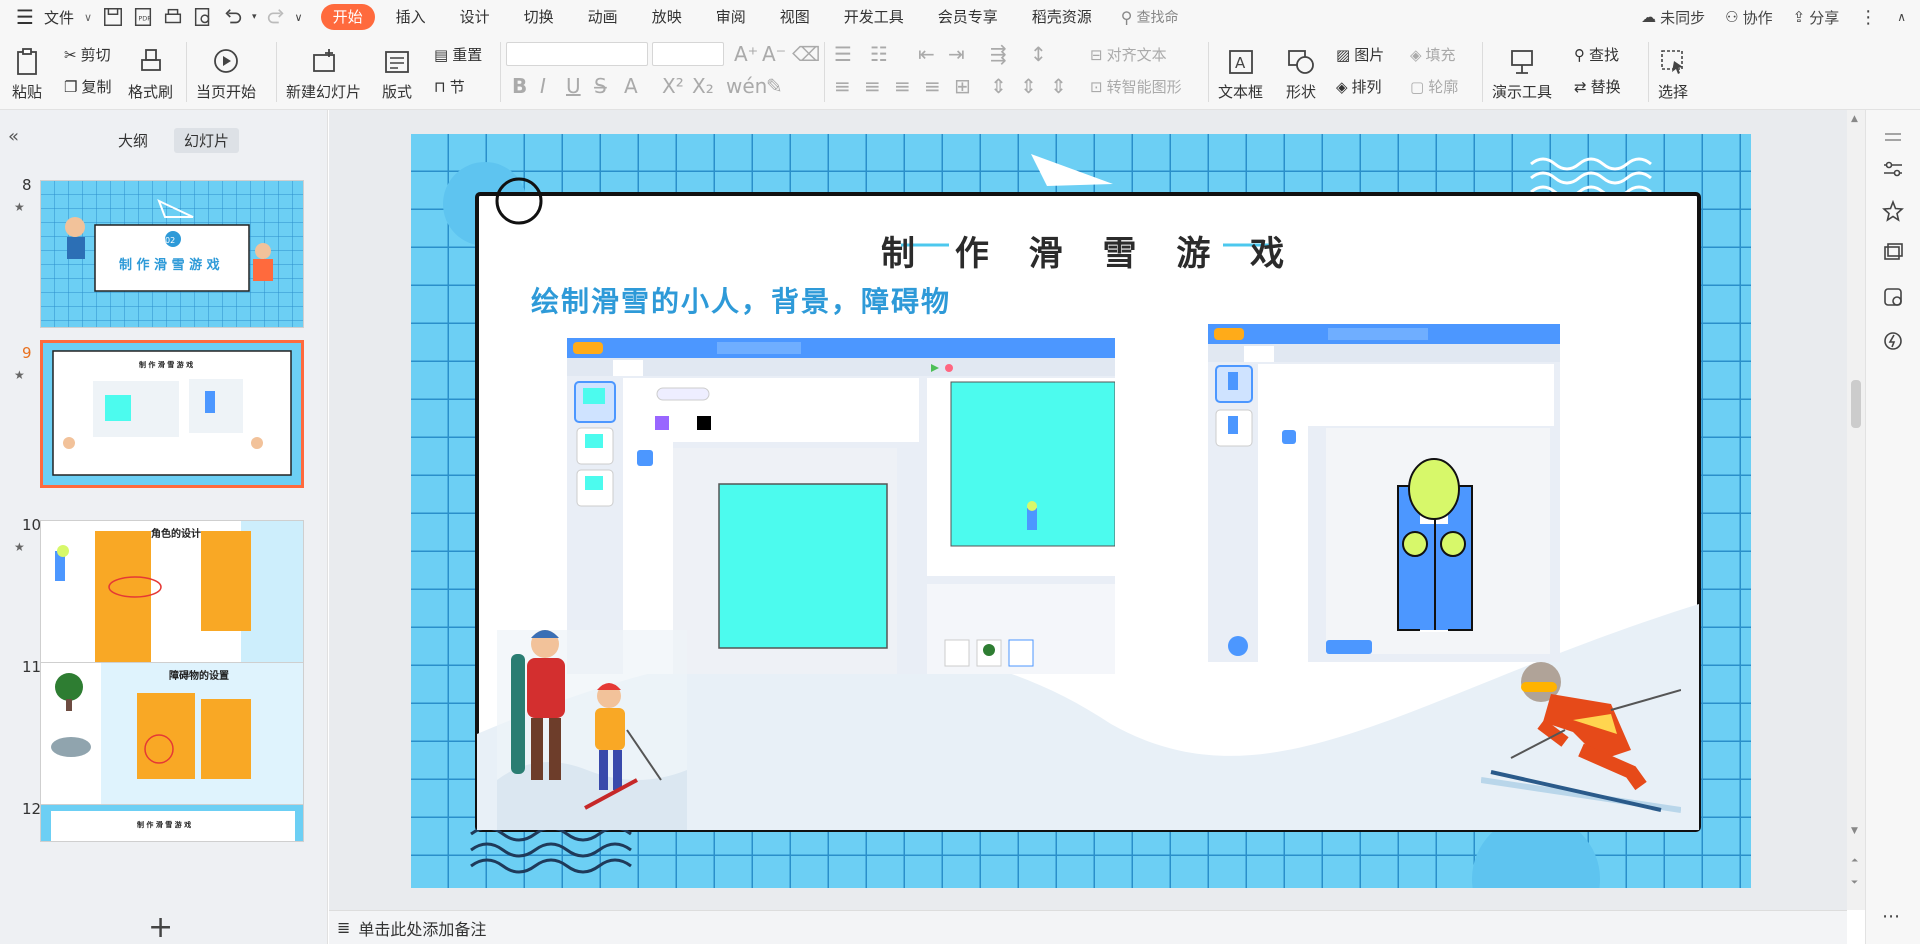  I want to click on picture-button: ▨ 图片, so click(1360, 54).